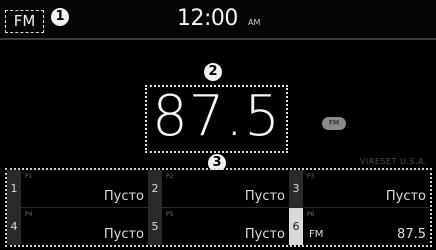 The width and height of the screenshot is (436, 250). Describe the element at coordinates (77, 188) in the screenshot. I see `preset-button-1: 1 P1 Пусто` at that location.